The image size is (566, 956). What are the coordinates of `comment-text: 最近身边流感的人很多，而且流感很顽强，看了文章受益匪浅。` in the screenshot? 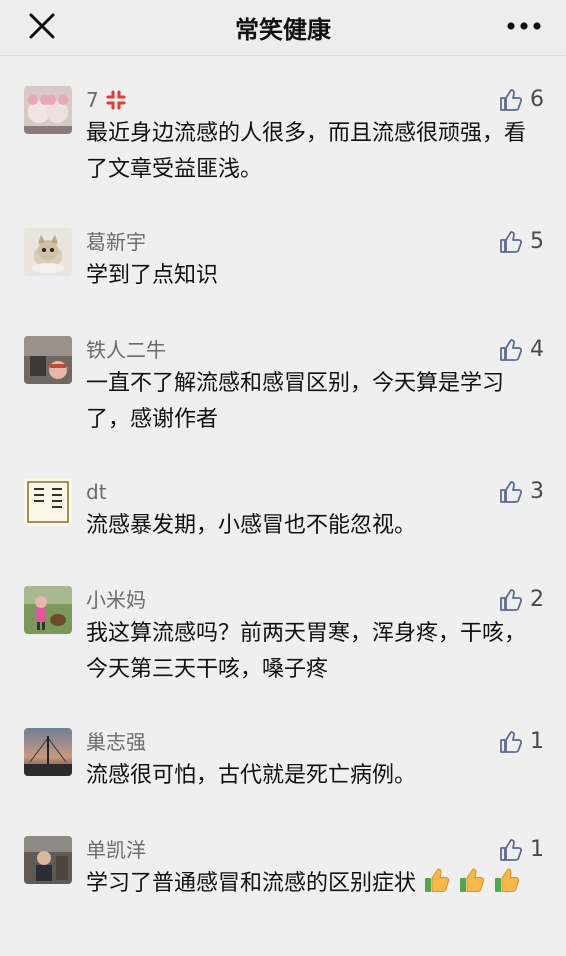 It's located at (306, 151).